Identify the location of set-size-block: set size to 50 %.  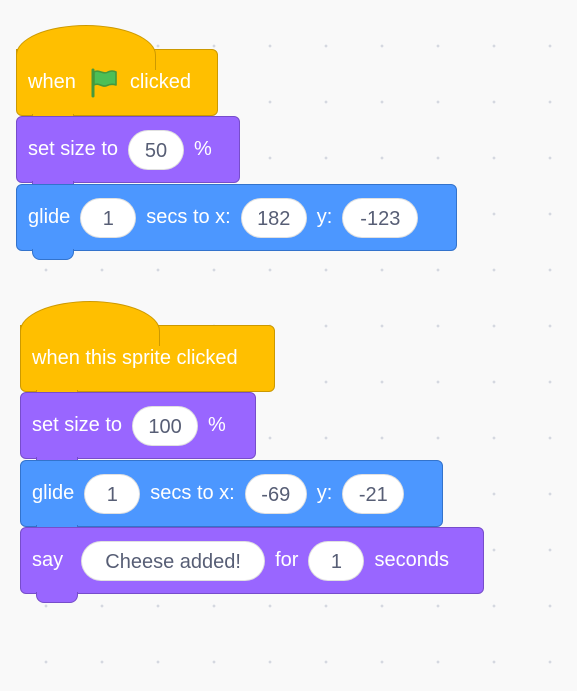
(128, 154).